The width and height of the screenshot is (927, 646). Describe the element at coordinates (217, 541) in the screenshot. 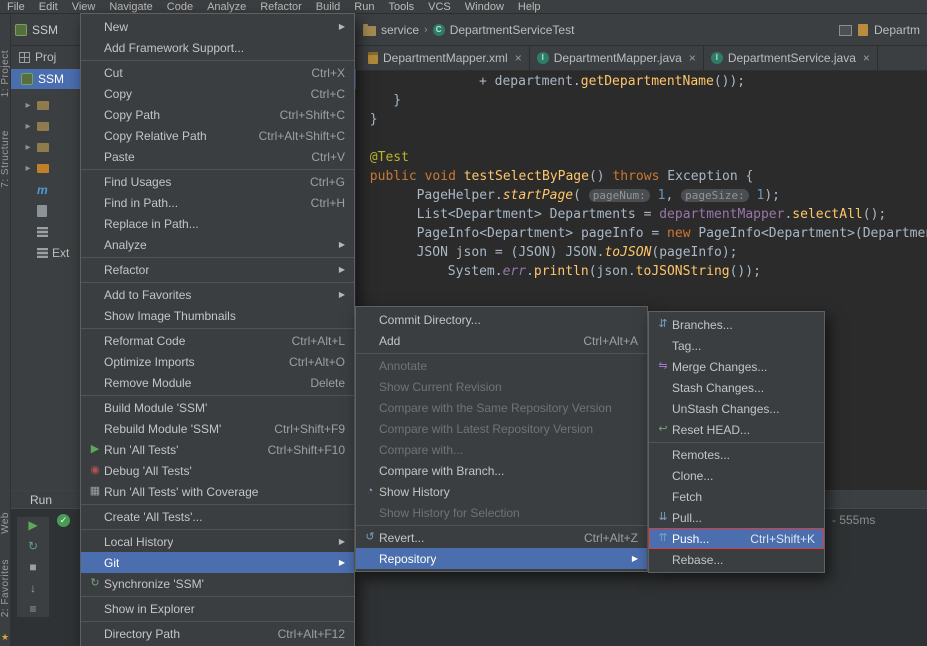

I see `menu-item-local-history: Local History ▶` at that location.